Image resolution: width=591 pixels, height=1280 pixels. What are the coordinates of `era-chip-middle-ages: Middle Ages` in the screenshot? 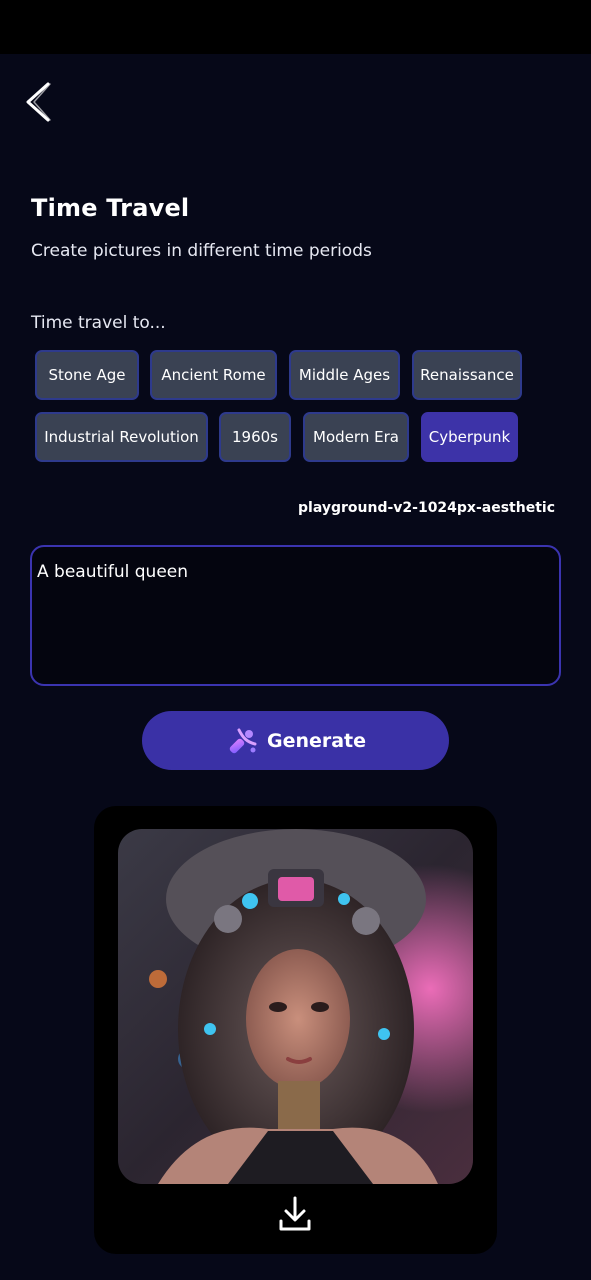 It's located at (344, 375).